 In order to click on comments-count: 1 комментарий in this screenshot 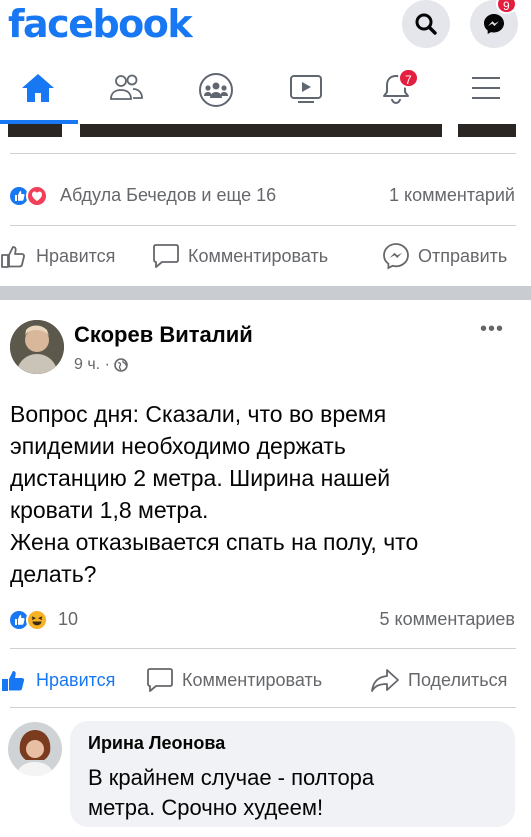, I will do `click(452, 195)`.